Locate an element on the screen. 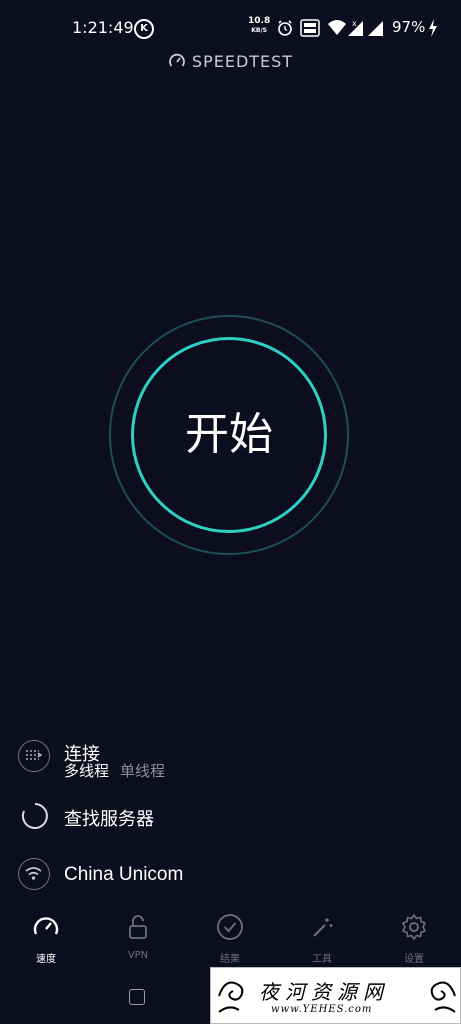 Image resolution: width=461 pixels, height=1024 pixels. wifi-status-icon is located at coordinates (337, 27).